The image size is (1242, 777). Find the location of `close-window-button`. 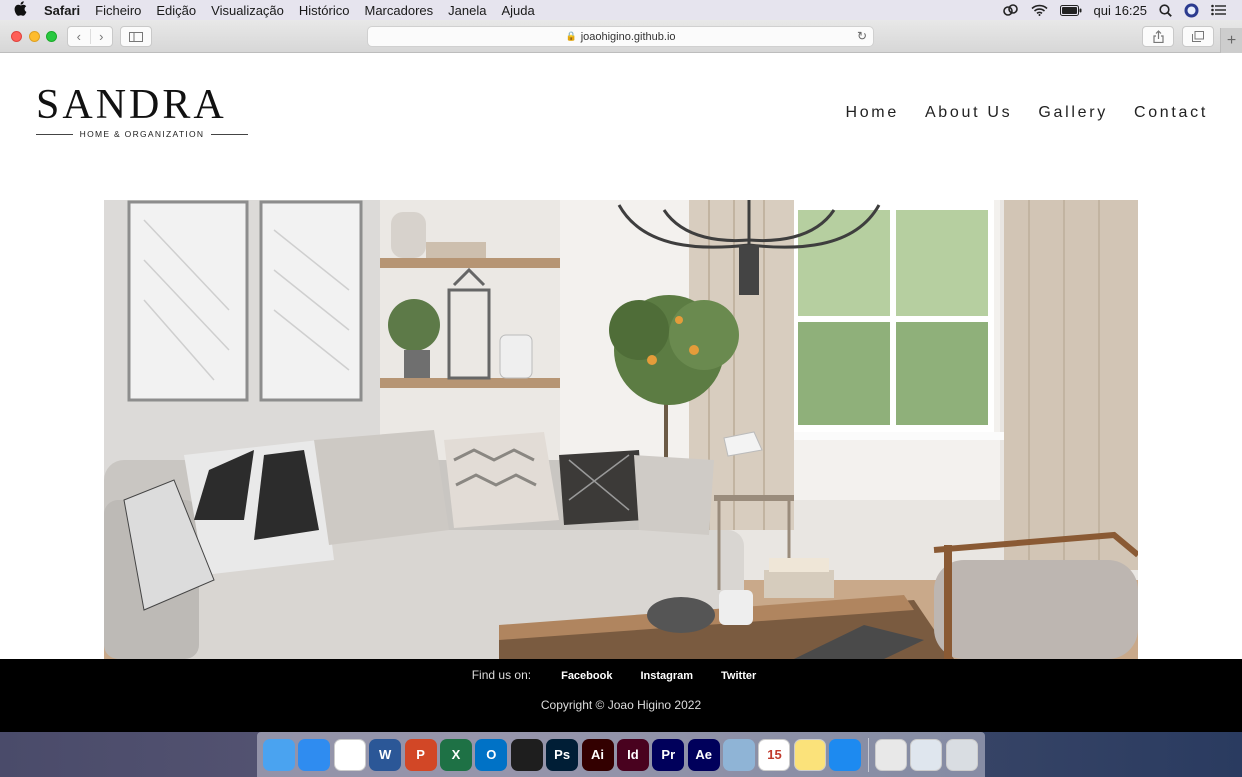

close-window-button is located at coordinates (16, 36).